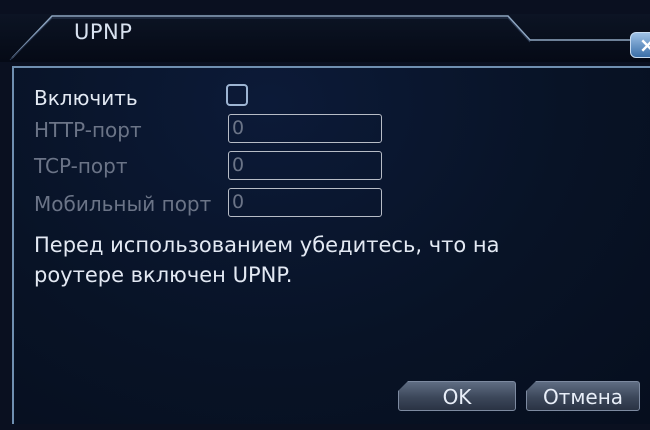  Describe the element at coordinates (88, 130) in the screenshot. I see `http-port-label: HTTP-порт` at that location.